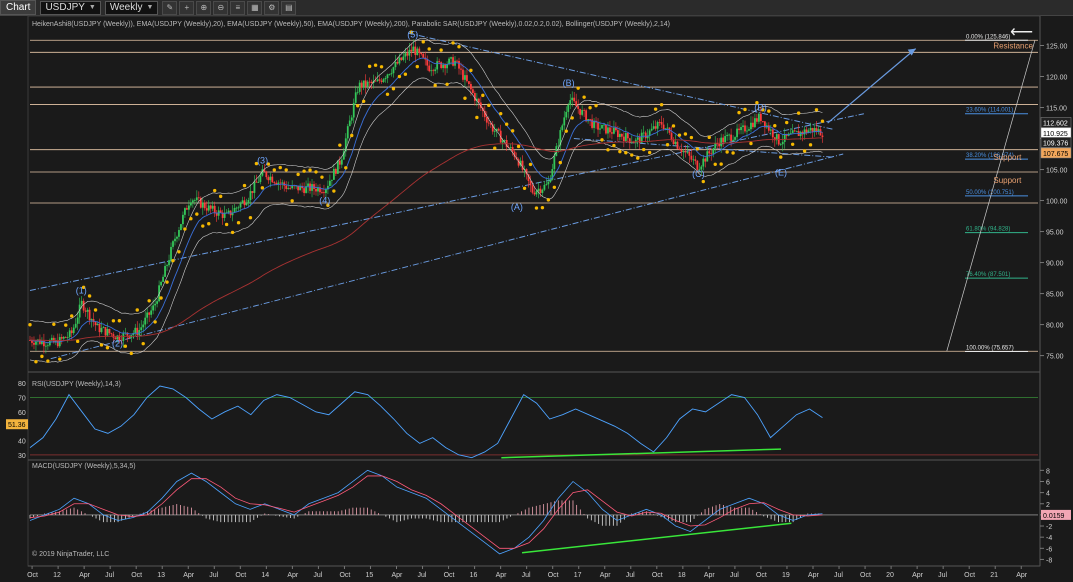 The width and height of the screenshot is (1073, 582). I want to click on wave-label: (2), so click(117, 343).